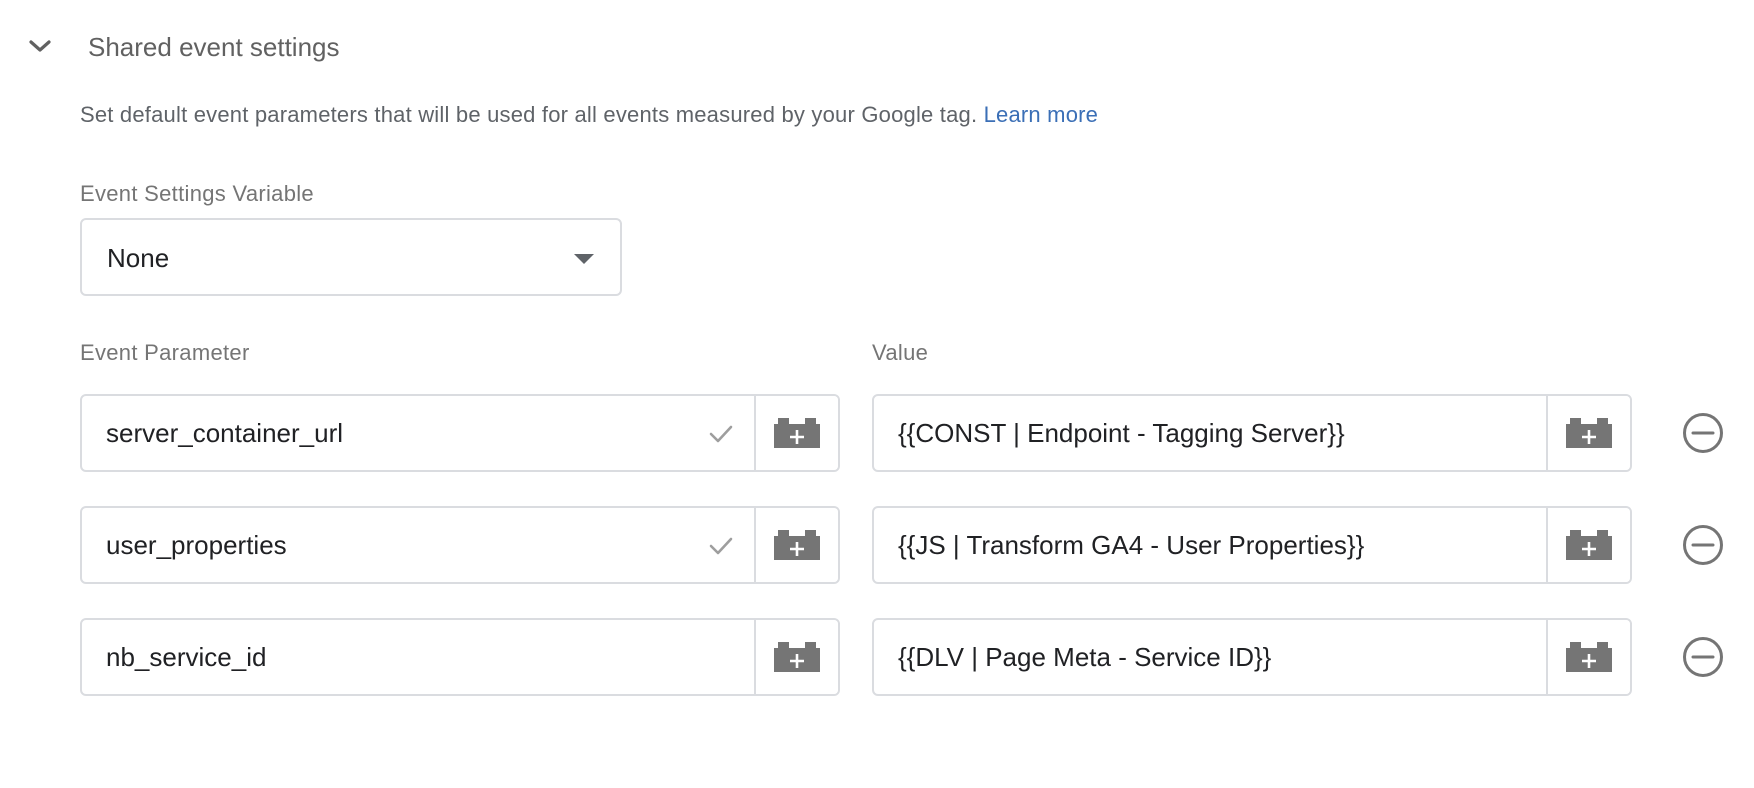 Image resolution: width=1754 pixels, height=788 pixels. What do you see at coordinates (418, 657) in the screenshot?
I see `parameter-input: nb_service_id` at bounding box center [418, 657].